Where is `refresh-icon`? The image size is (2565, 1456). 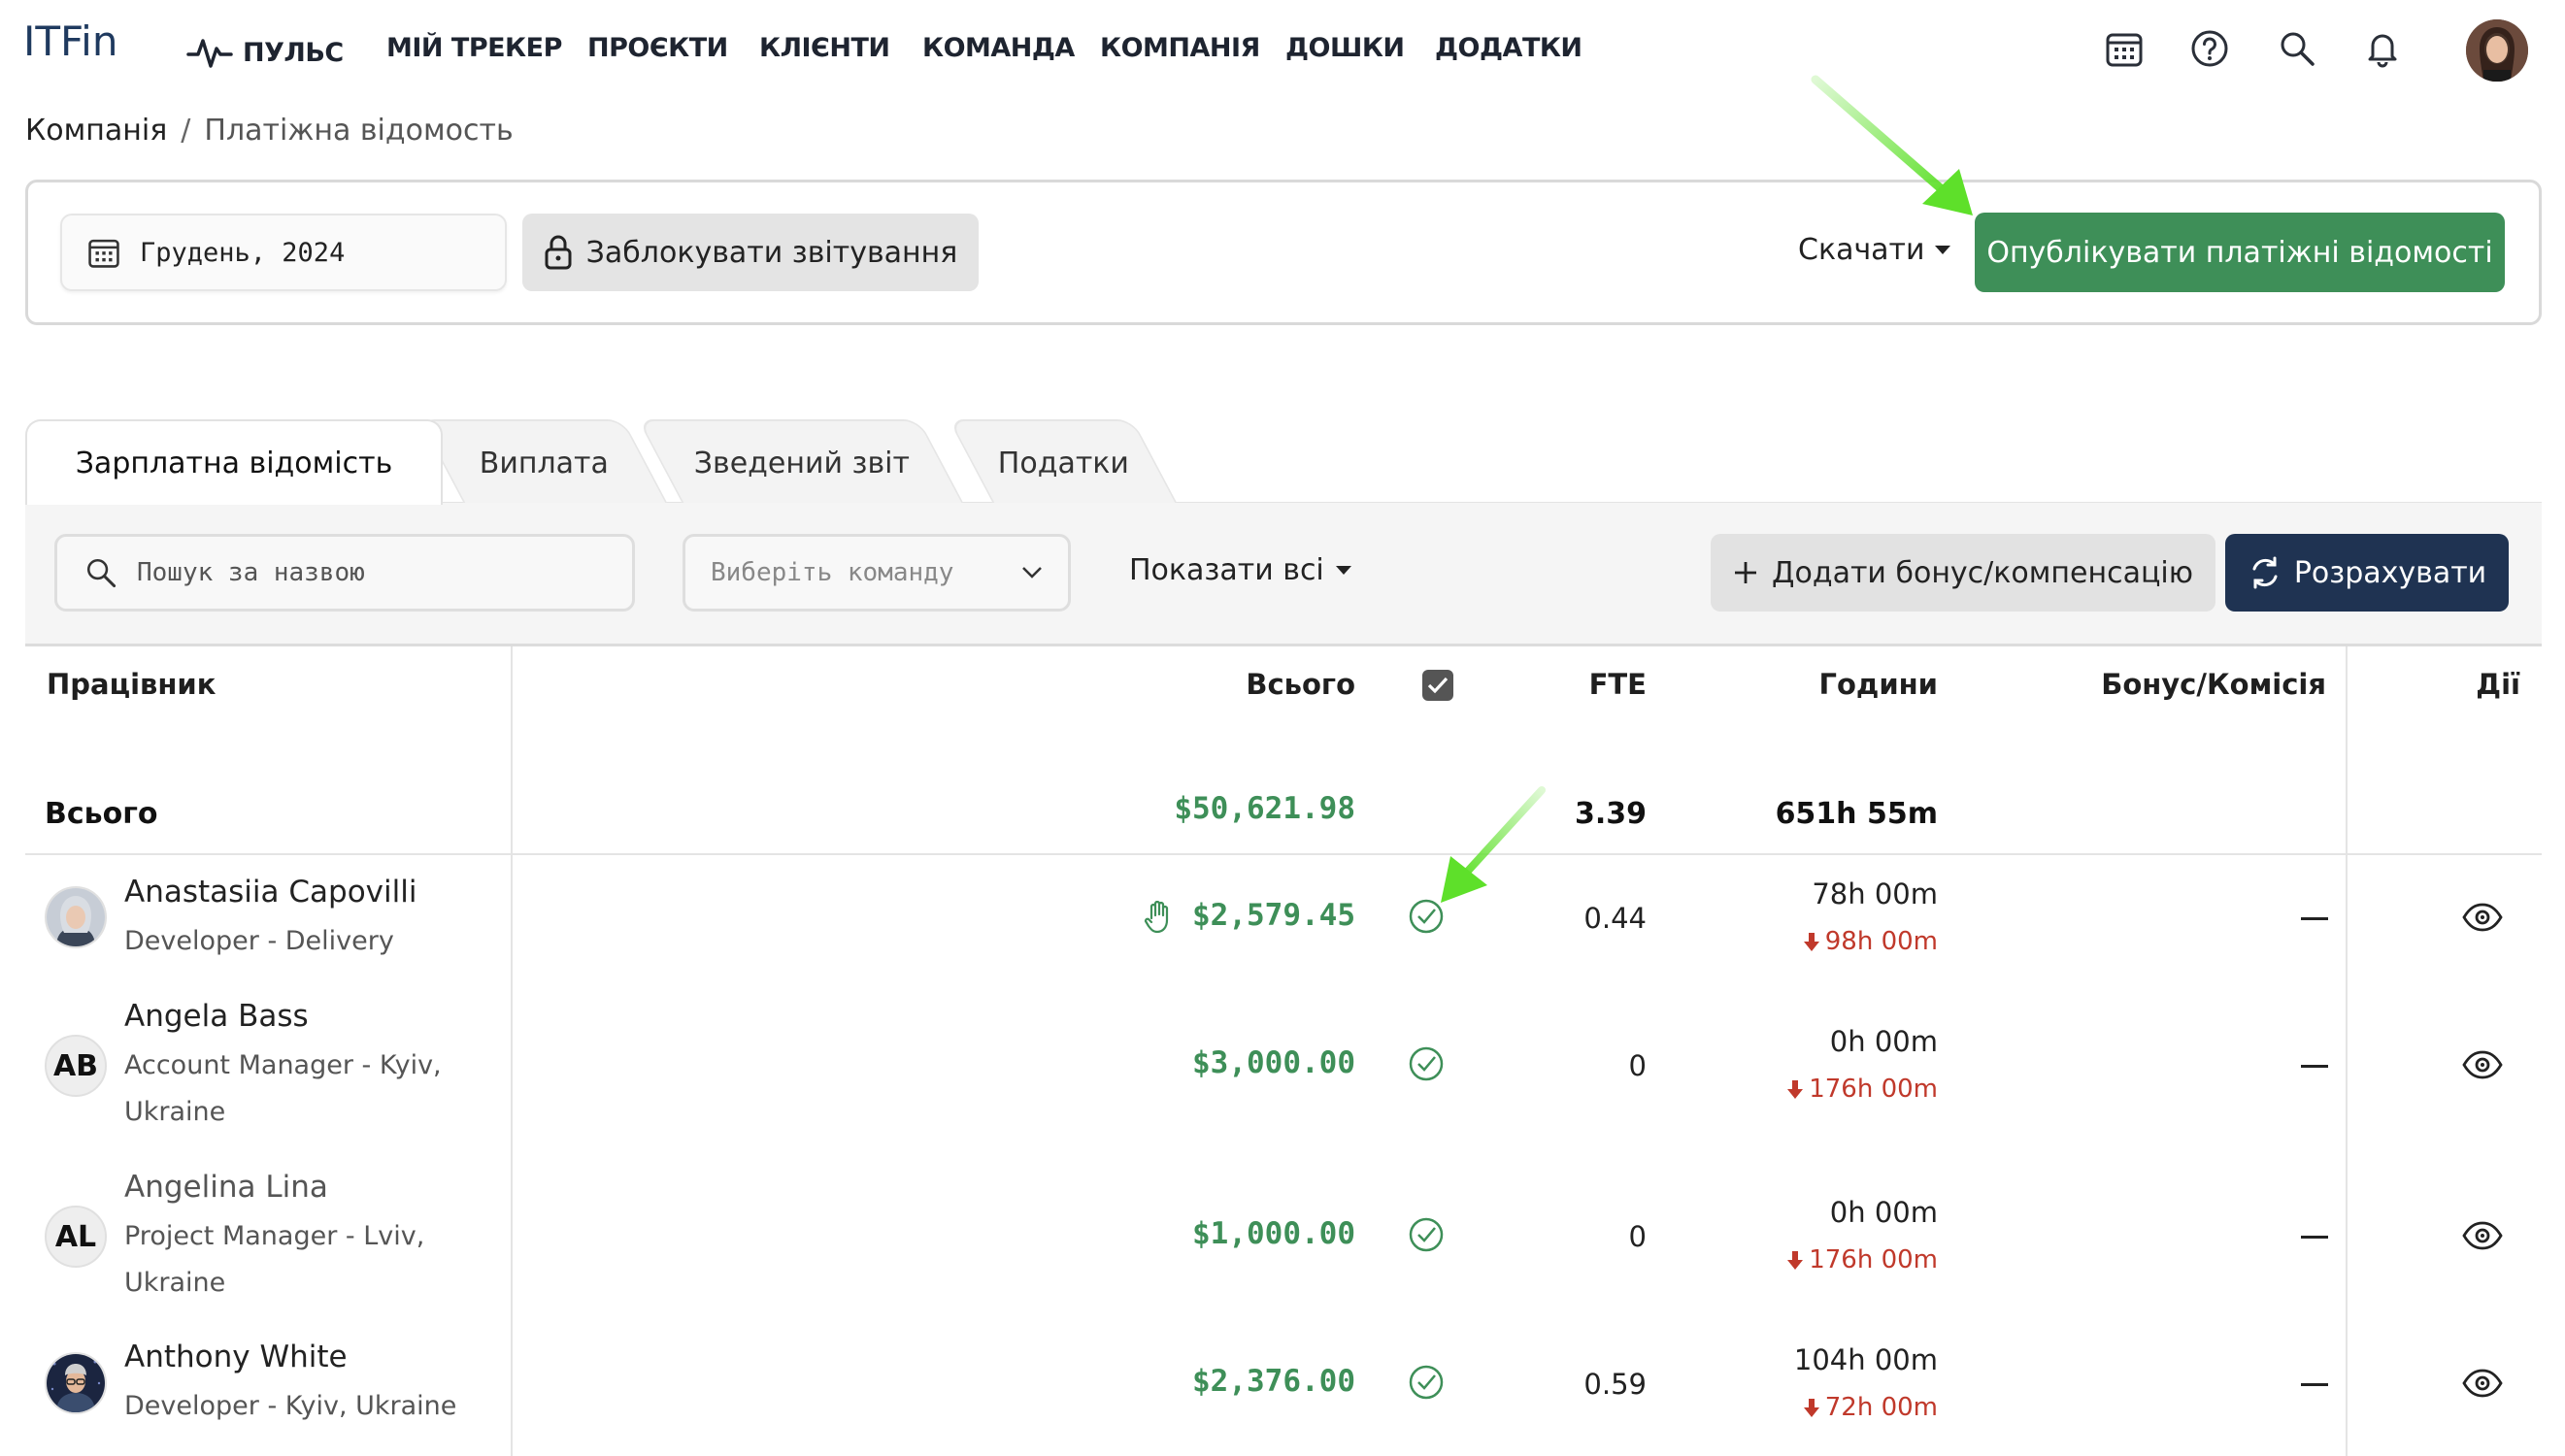 refresh-icon is located at coordinates (2265, 572).